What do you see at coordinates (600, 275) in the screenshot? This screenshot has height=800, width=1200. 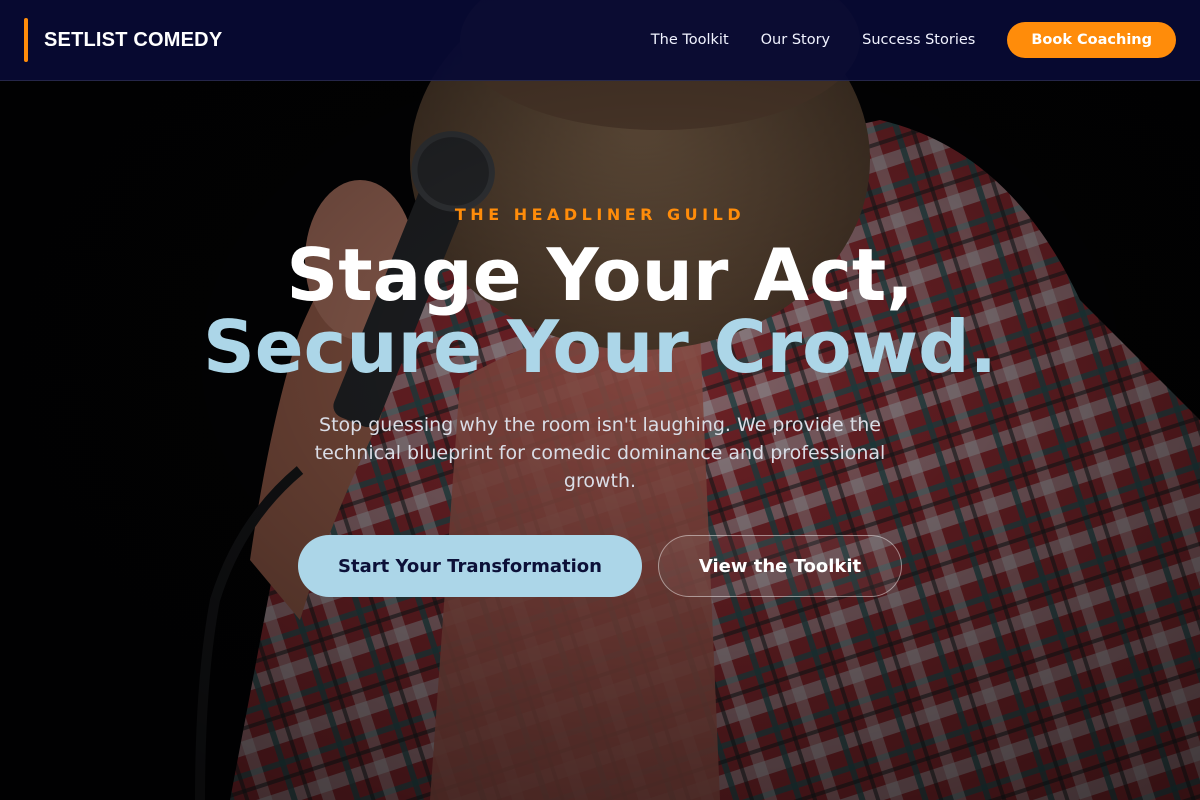 I see `headline-line-1: Stage Your Act,` at bounding box center [600, 275].